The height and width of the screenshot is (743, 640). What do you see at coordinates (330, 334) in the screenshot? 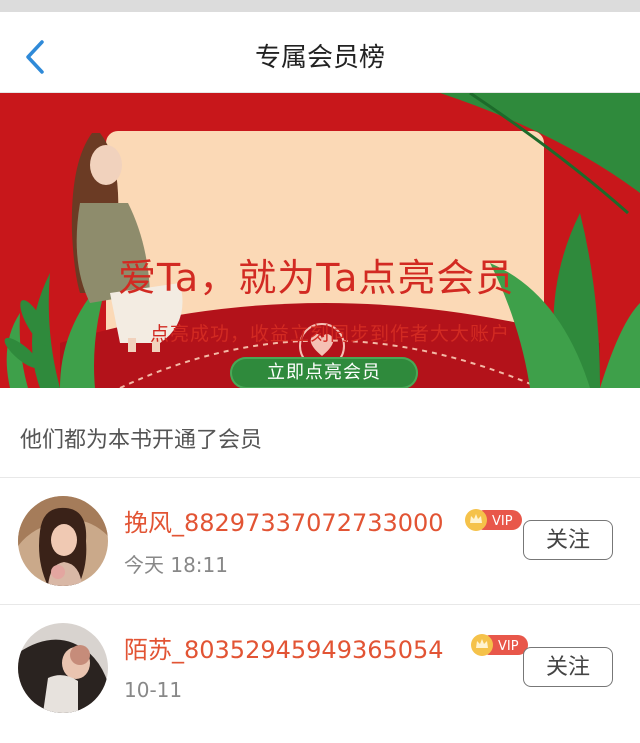
I see `banner-subtitle: 点亮成功，收益立刻同步到作者大大账户` at bounding box center [330, 334].